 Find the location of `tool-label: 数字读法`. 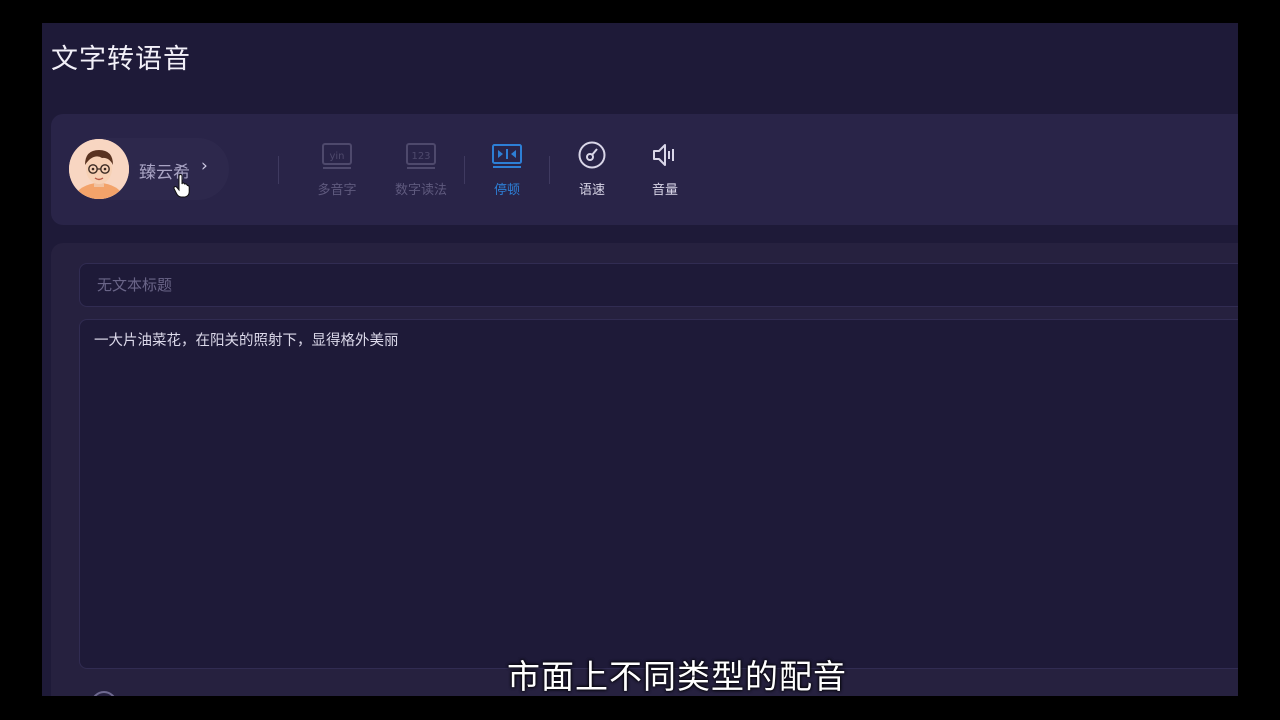

tool-label: 数字读法 is located at coordinates (420, 190).